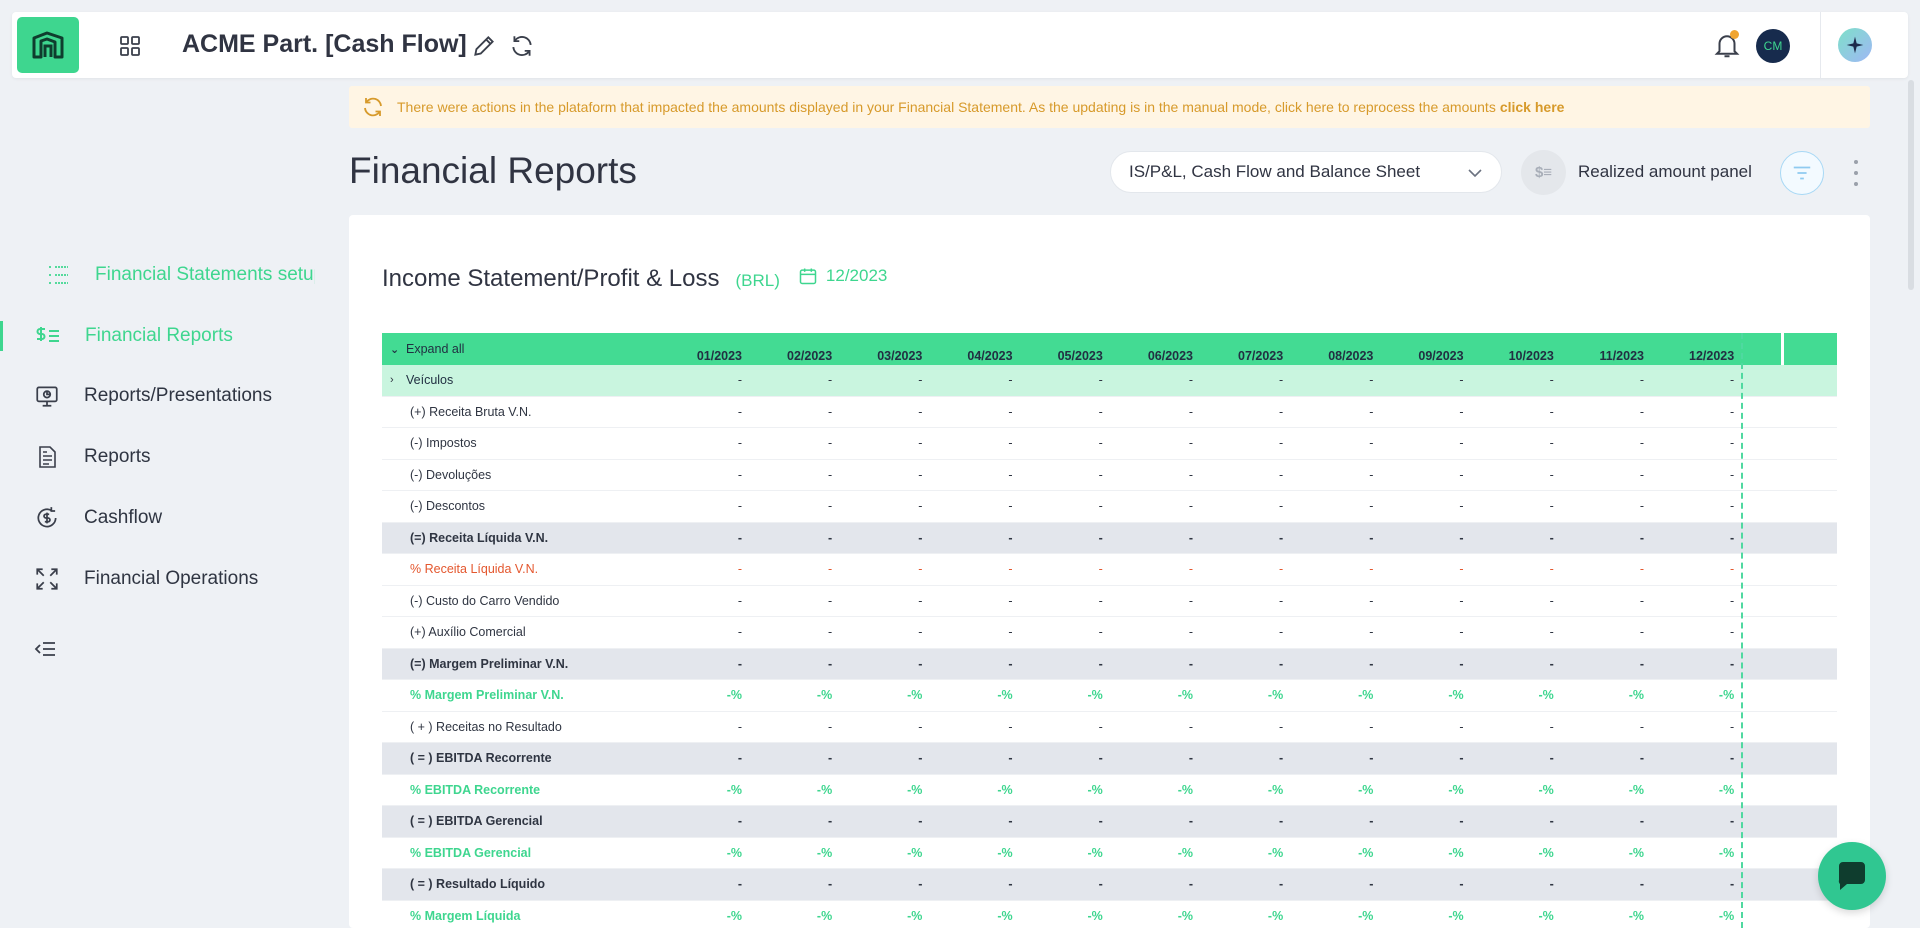  Describe the element at coordinates (1170, 356) in the screenshot. I see `month-column-header: 06/2023` at that location.